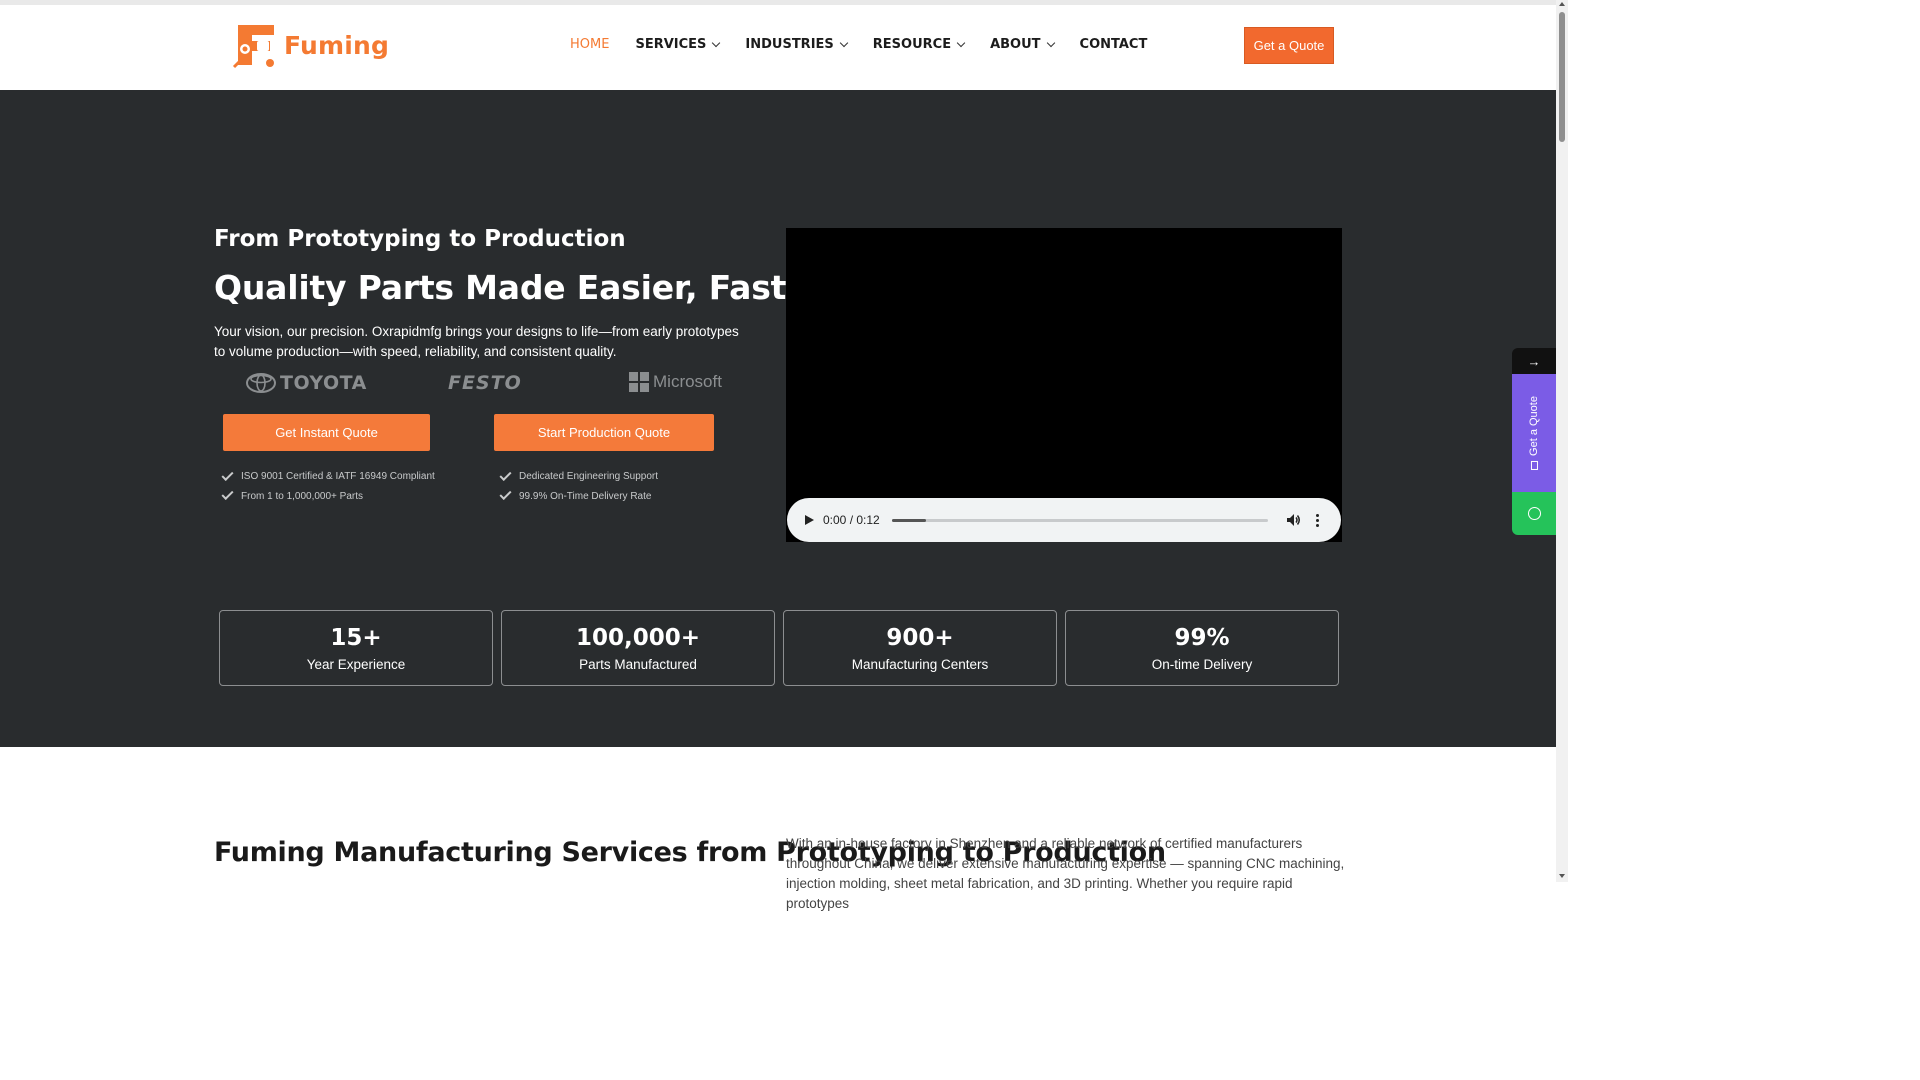 The image size is (1920, 1080). What do you see at coordinates (1202, 637) in the screenshot?
I see `stat-value: 99%` at bounding box center [1202, 637].